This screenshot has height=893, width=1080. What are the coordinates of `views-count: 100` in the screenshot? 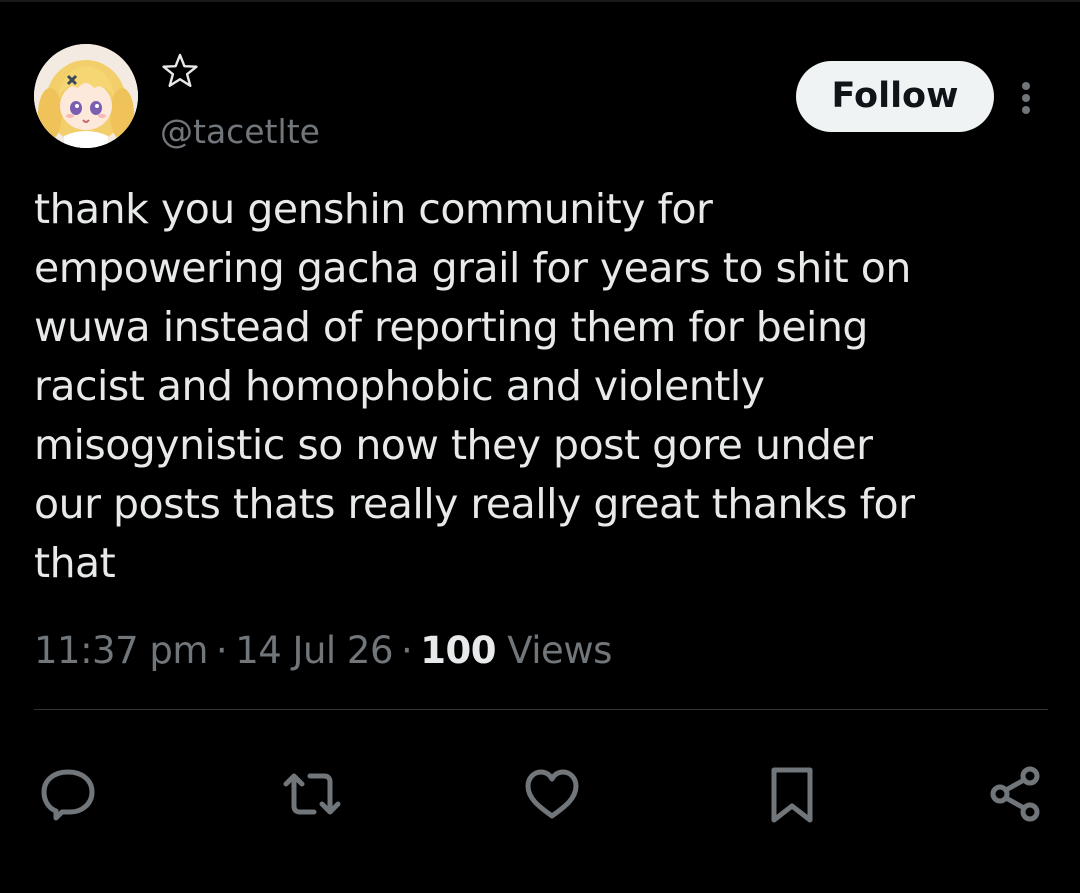 It's located at (458, 650).